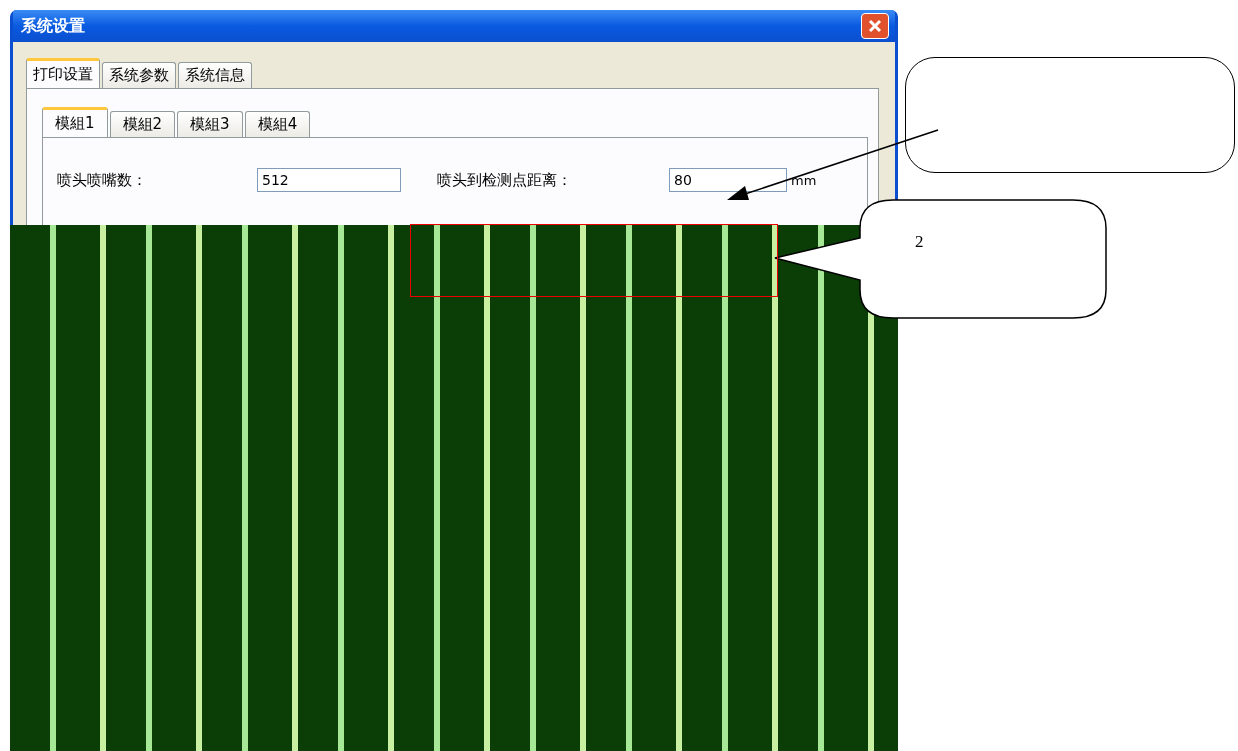 This screenshot has width=1238, height=751. I want to click on close-icon, so click(875, 26).